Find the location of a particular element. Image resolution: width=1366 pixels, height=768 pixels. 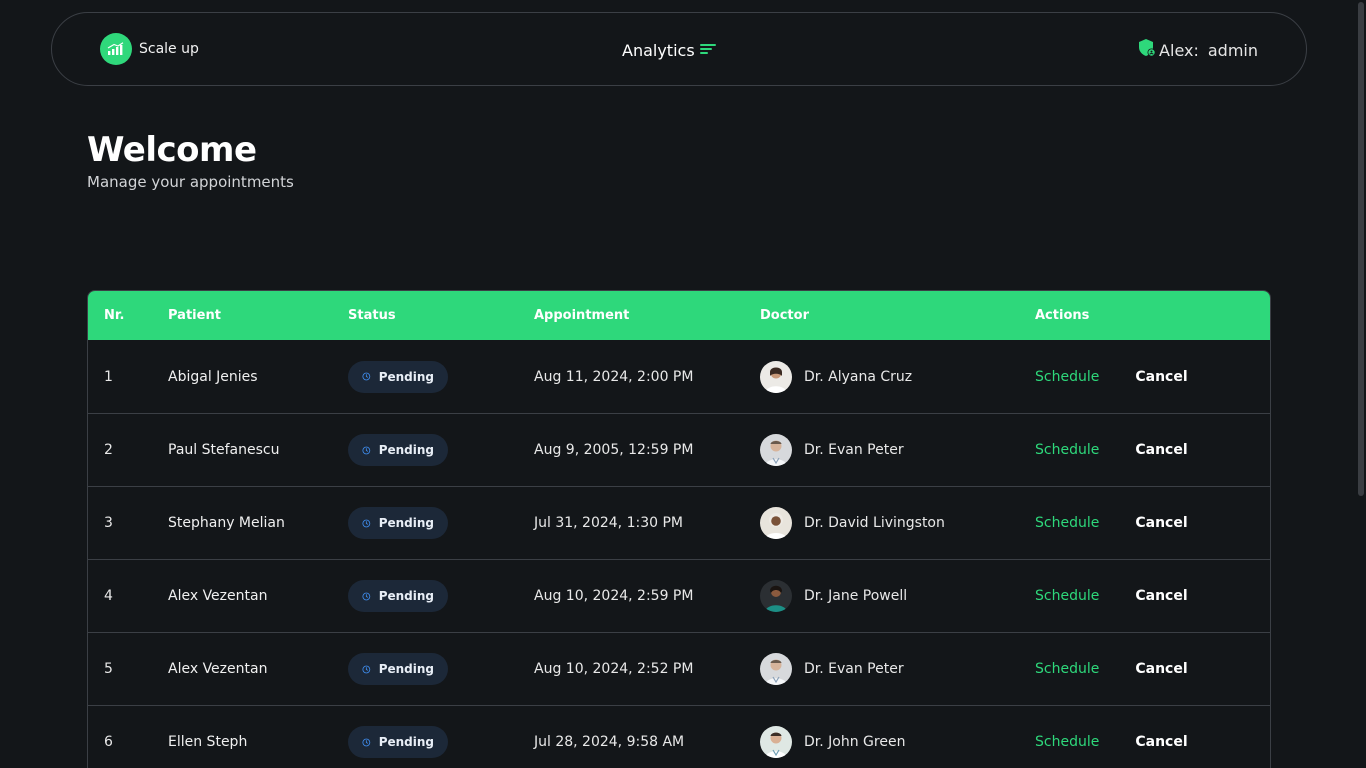

user-role: admin is located at coordinates (1232, 50).